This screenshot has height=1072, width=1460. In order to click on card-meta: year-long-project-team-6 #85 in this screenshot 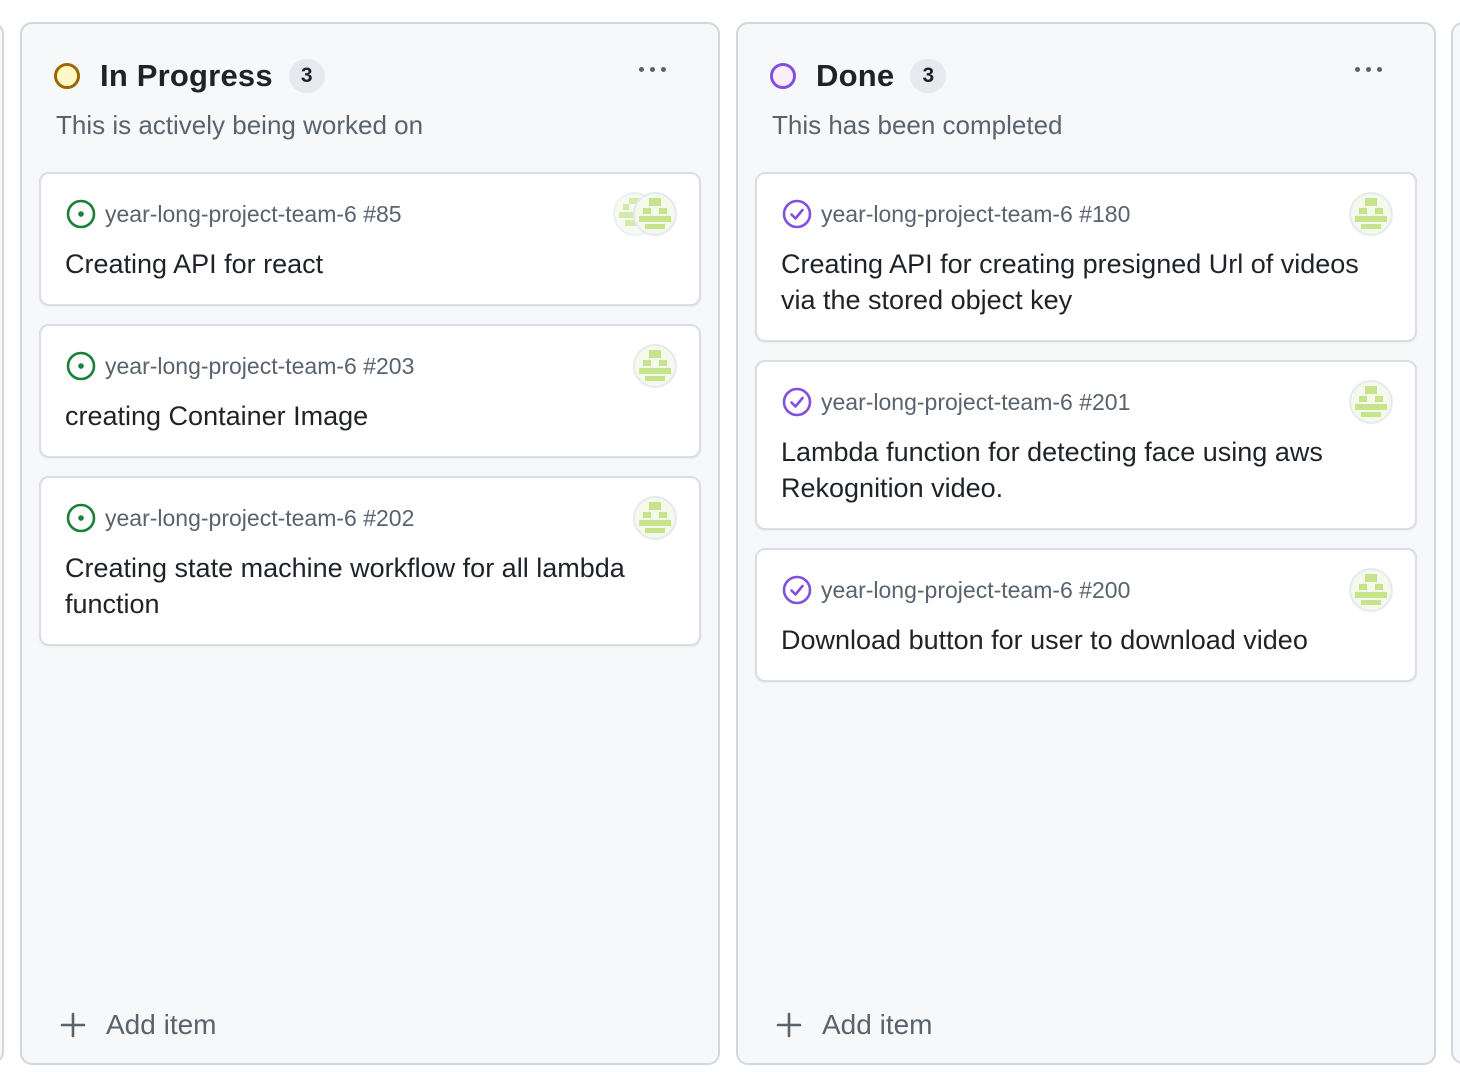, I will do `click(233, 214)`.